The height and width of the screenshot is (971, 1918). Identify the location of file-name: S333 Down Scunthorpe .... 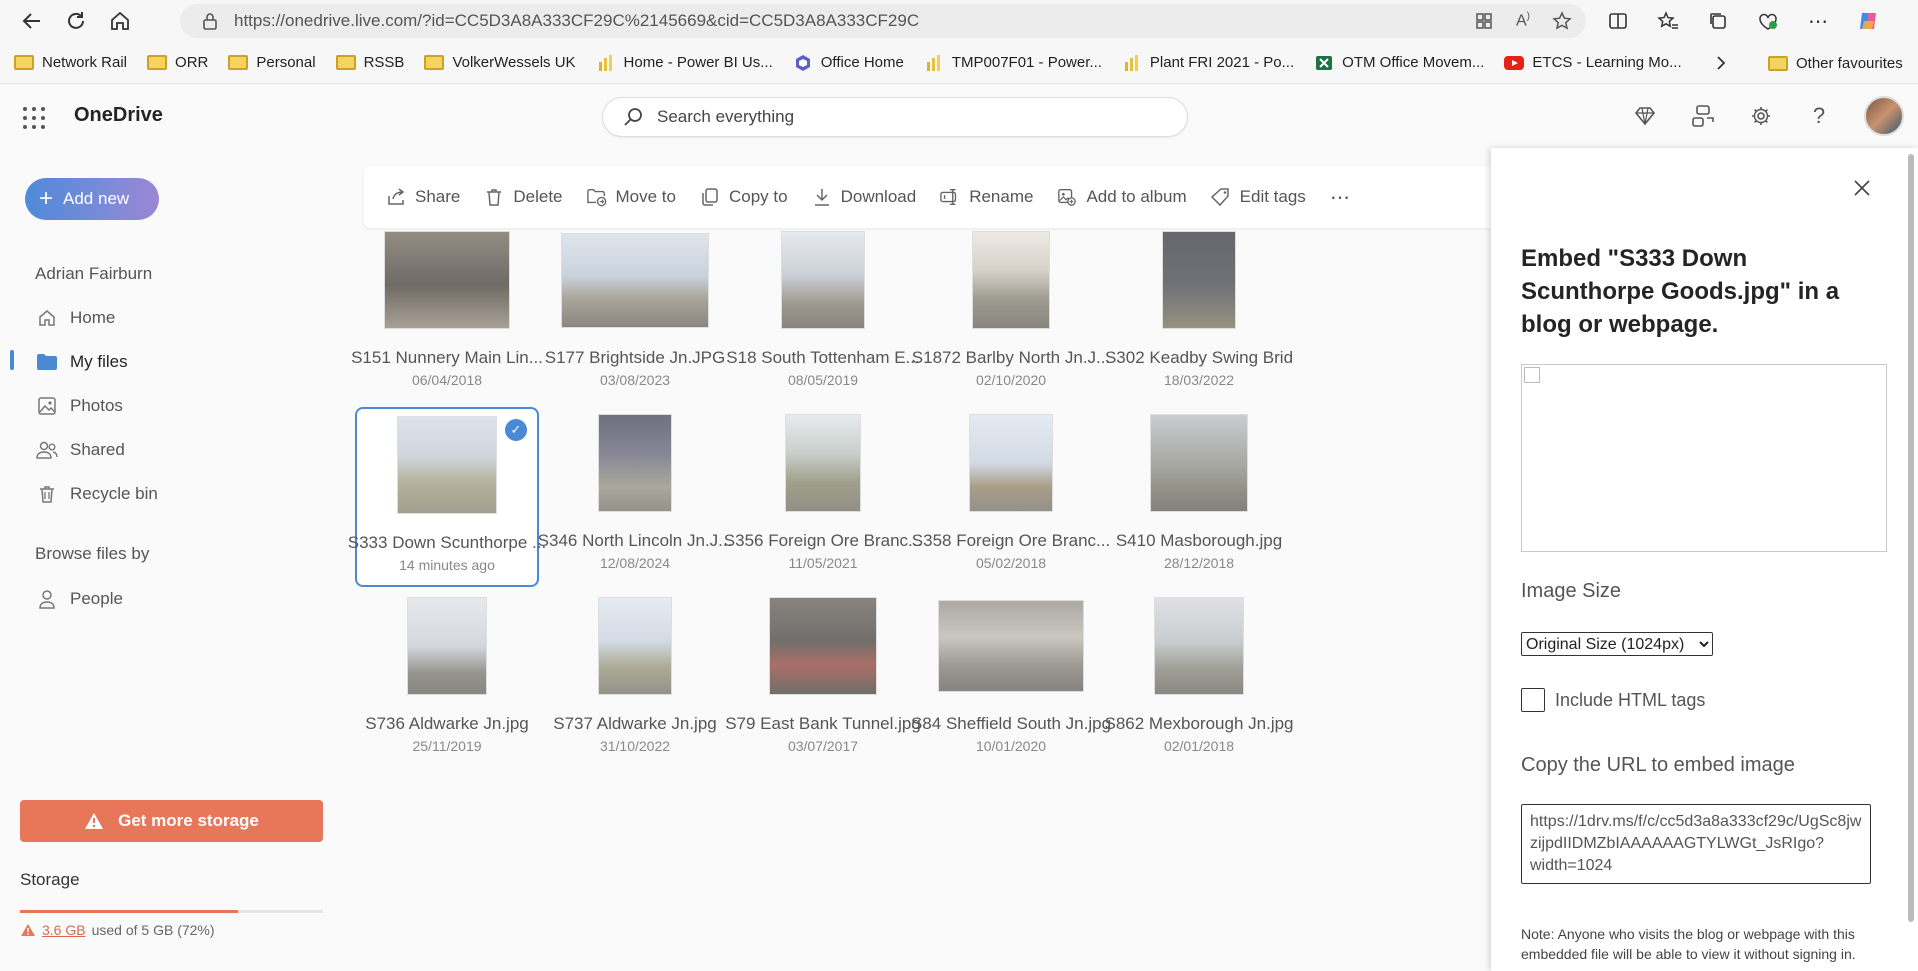
(447, 543).